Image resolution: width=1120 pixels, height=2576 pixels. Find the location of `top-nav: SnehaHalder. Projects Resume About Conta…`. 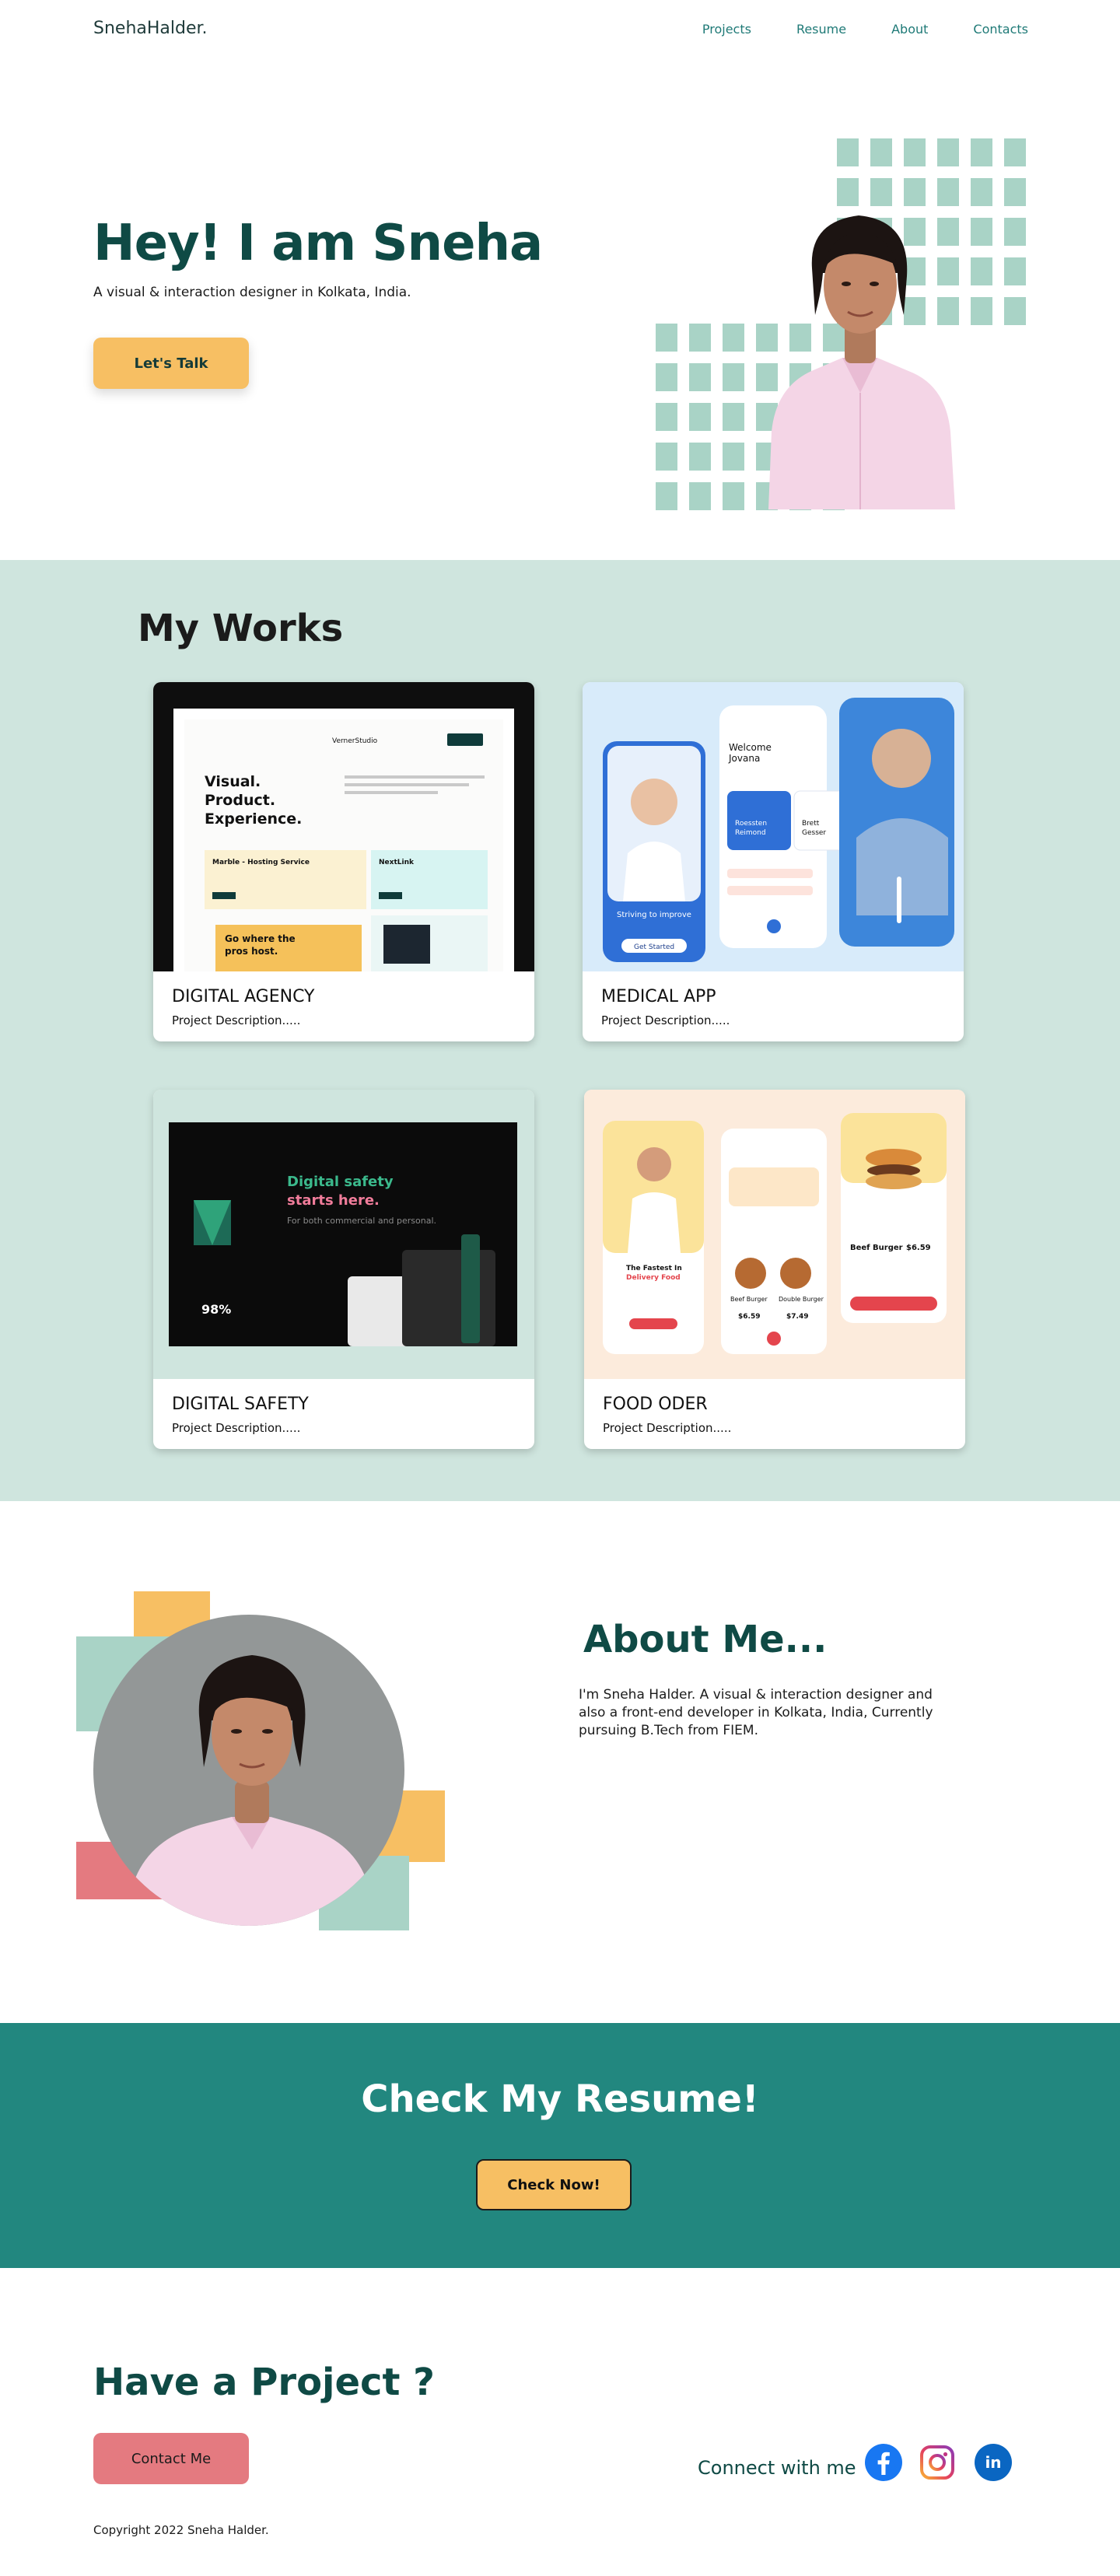

top-nav: SnehaHalder. Projects Resume About Conta… is located at coordinates (560, 30).